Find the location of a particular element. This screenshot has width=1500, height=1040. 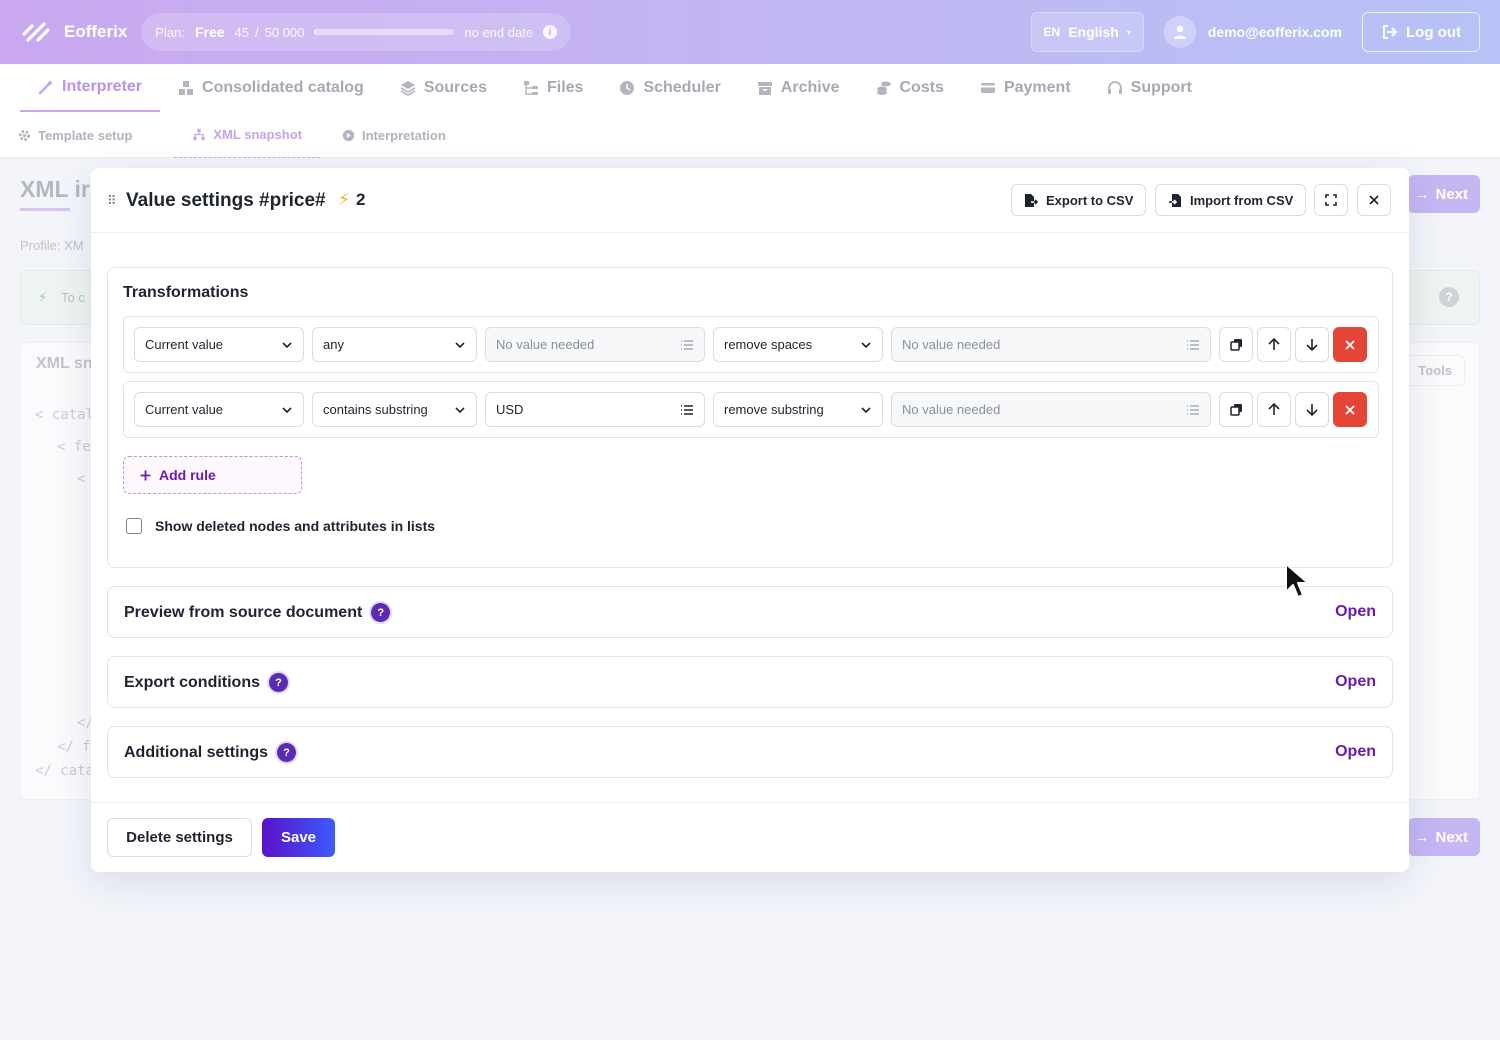

section-export-conditions: Export conditions ? Open is located at coordinates (750, 682).